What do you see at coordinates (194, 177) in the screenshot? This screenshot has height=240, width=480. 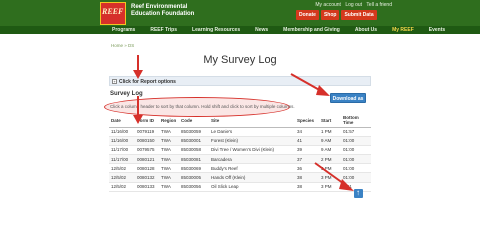 I see `cell-code: 85030005` at bounding box center [194, 177].